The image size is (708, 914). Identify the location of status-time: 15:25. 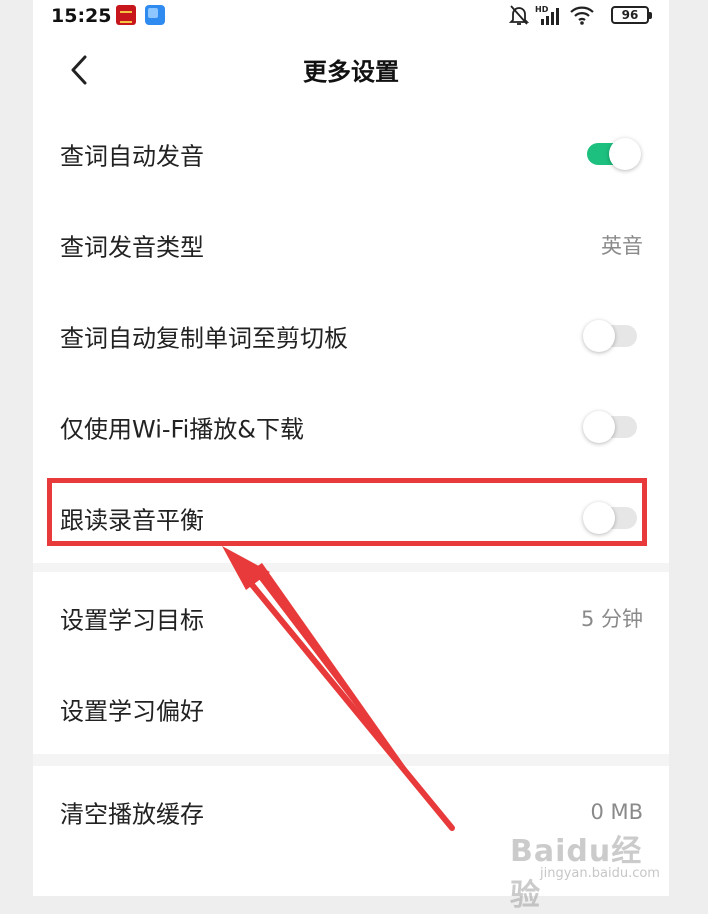
(81, 16).